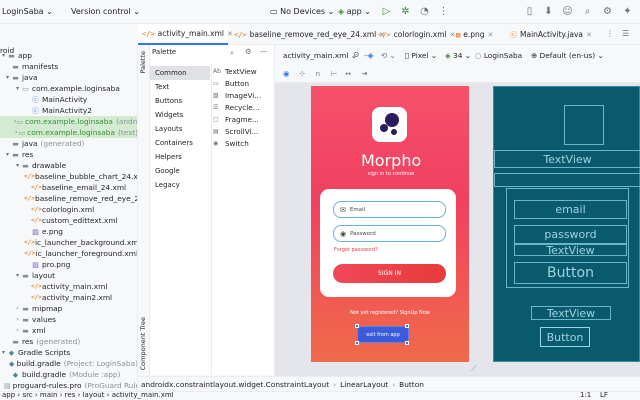  What do you see at coordinates (529, 11) in the screenshot?
I see `device-manager-icon: ▯` at bounding box center [529, 11].